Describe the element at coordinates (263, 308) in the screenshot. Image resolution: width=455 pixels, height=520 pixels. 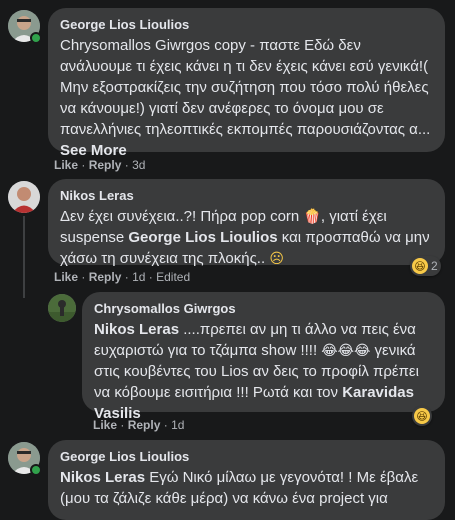
I see `comment-author: Chrysomallos Giwrgos` at that location.